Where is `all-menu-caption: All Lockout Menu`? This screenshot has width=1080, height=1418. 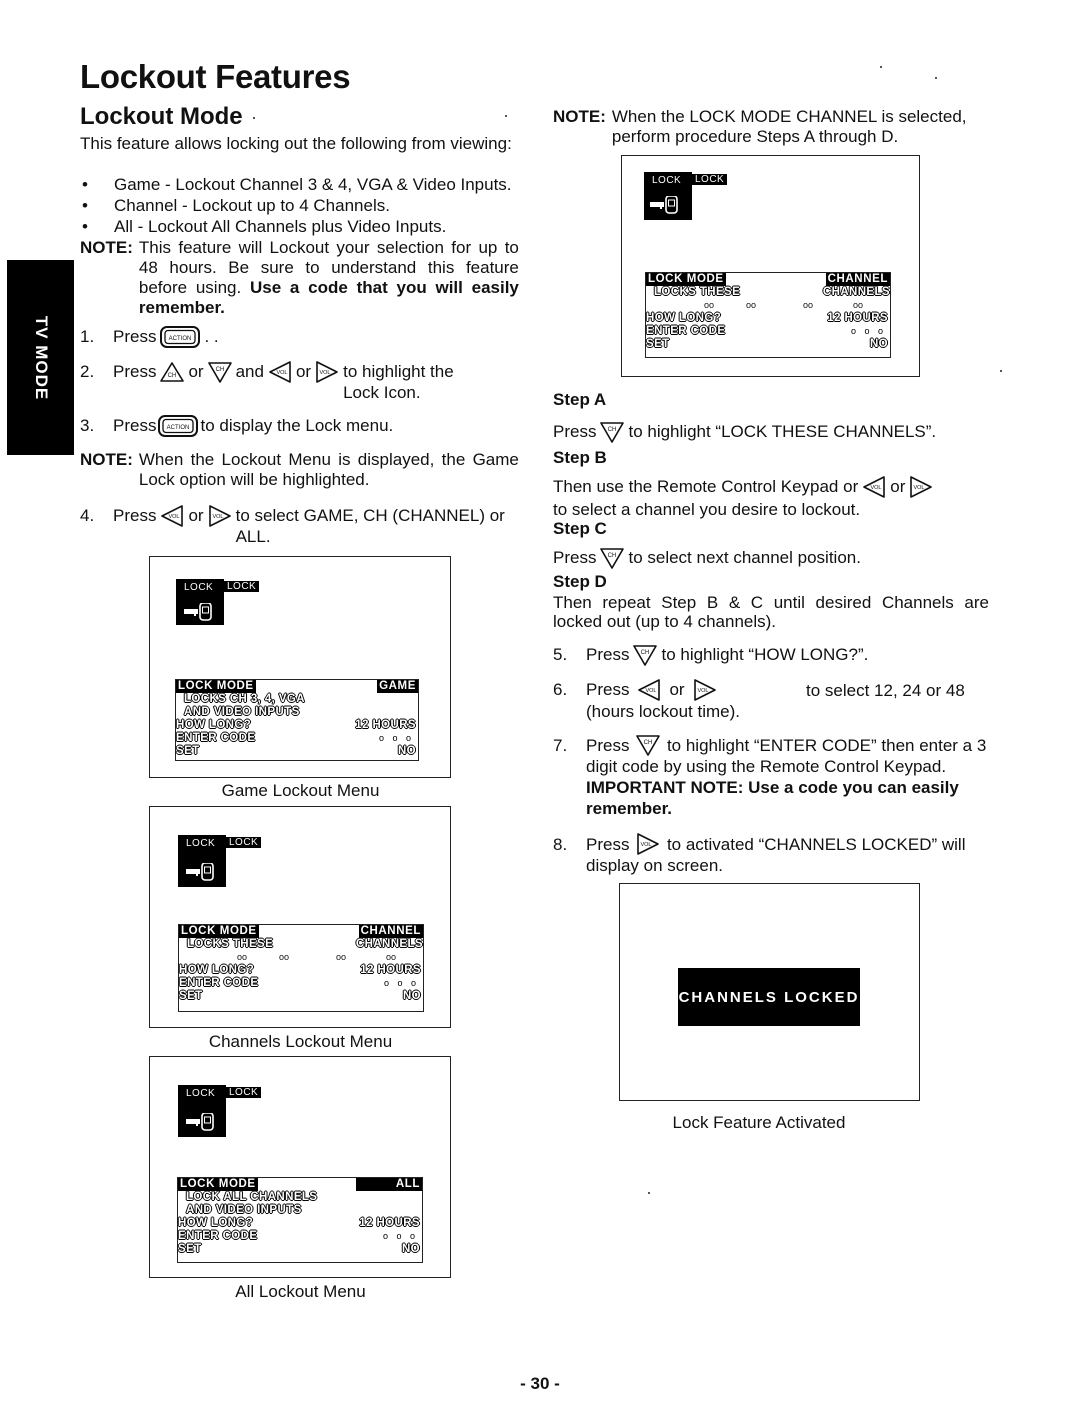 all-menu-caption: All Lockout Menu is located at coordinates (300, 1291).